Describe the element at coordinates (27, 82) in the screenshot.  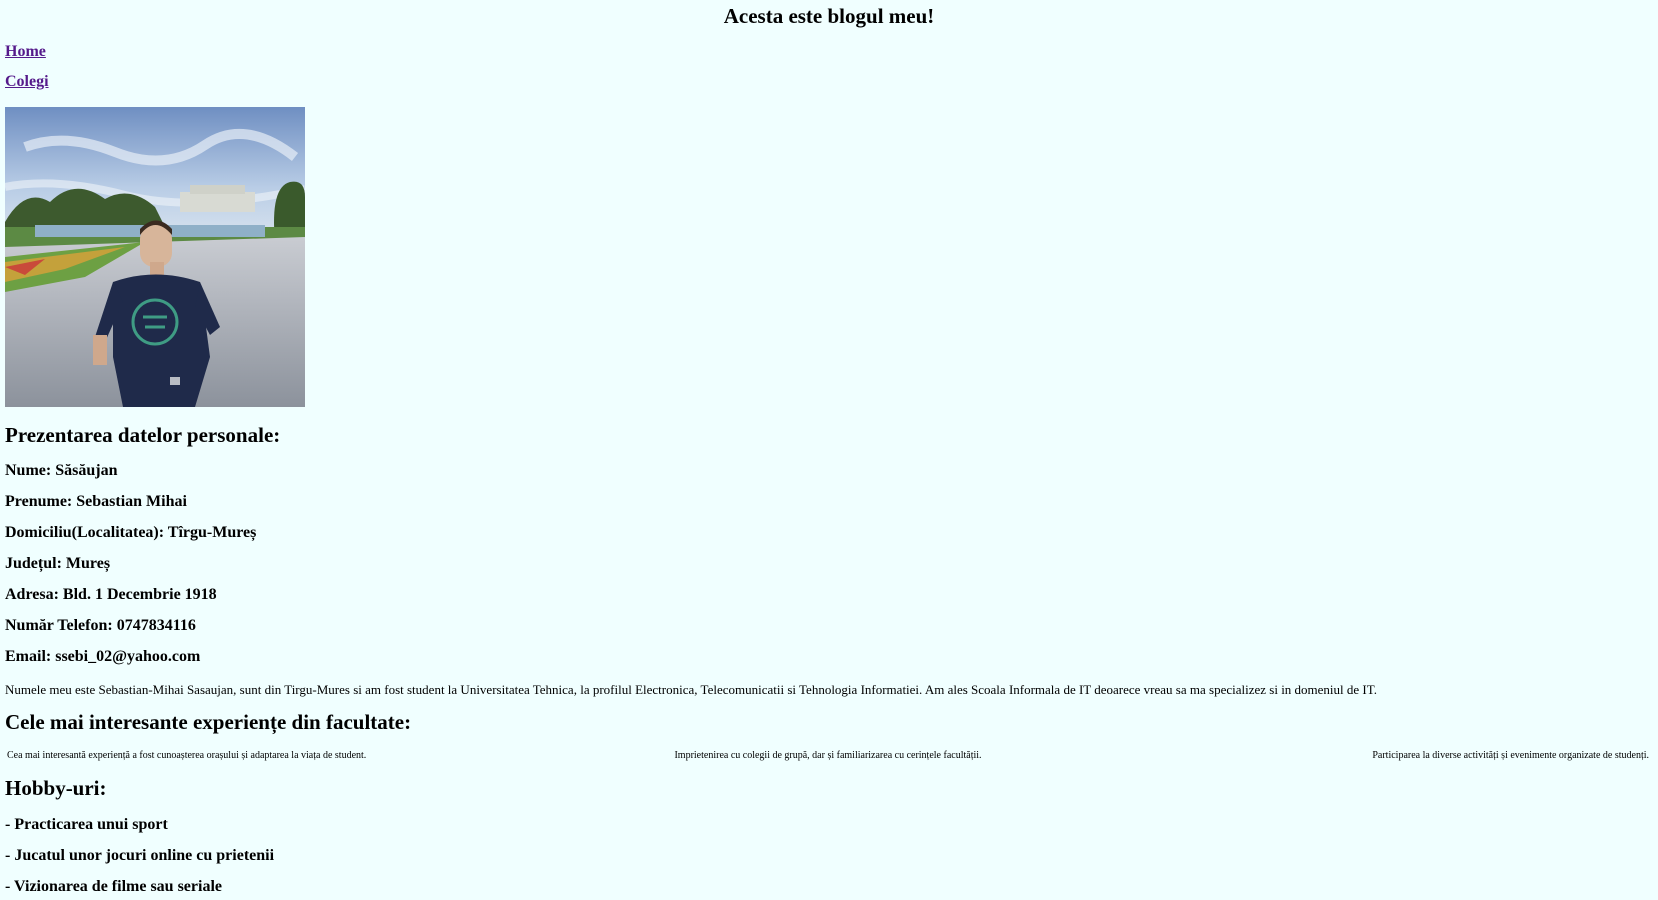
I see `nav-link-colegi: Colegi` at that location.